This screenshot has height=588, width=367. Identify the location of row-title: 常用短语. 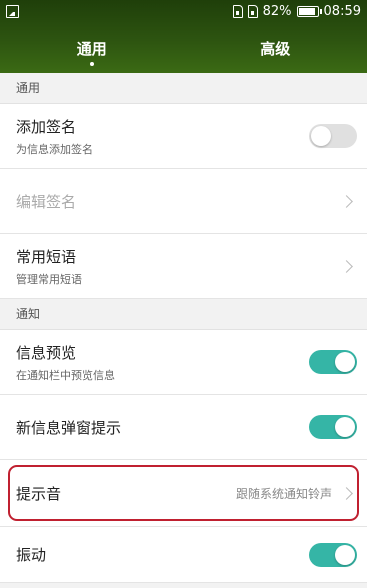
(46, 256).